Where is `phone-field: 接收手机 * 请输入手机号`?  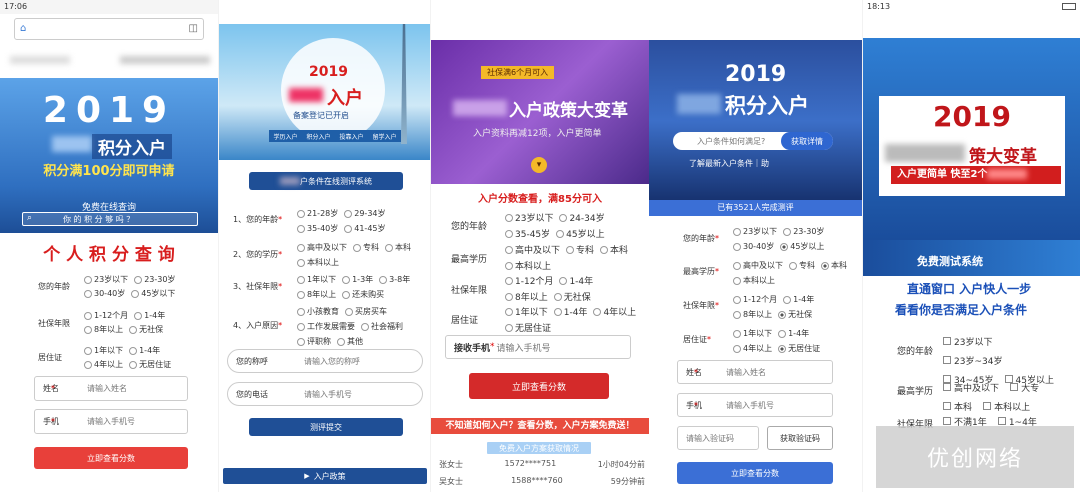
phone-field: 接收手机 * 请输入手机号 is located at coordinates (538, 347).